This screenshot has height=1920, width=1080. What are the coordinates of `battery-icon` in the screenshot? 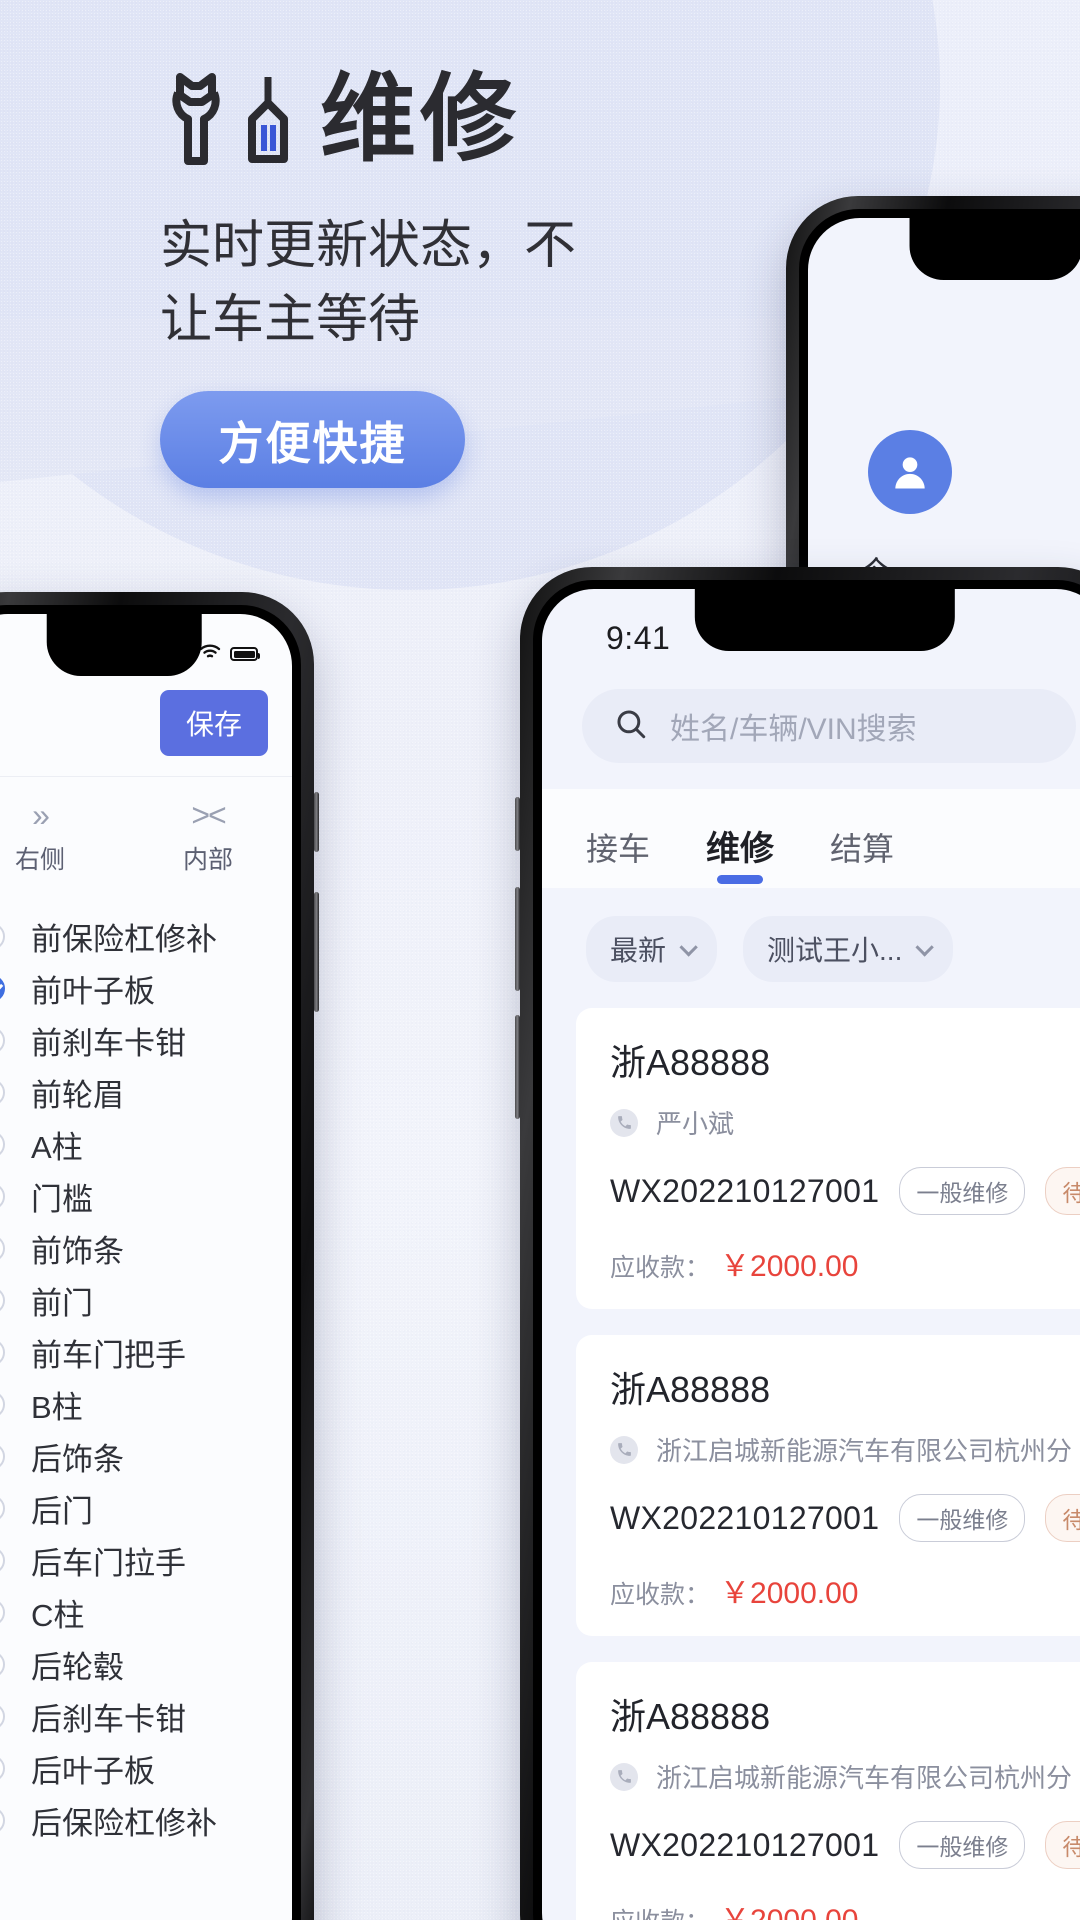 It's located at (245, 654).